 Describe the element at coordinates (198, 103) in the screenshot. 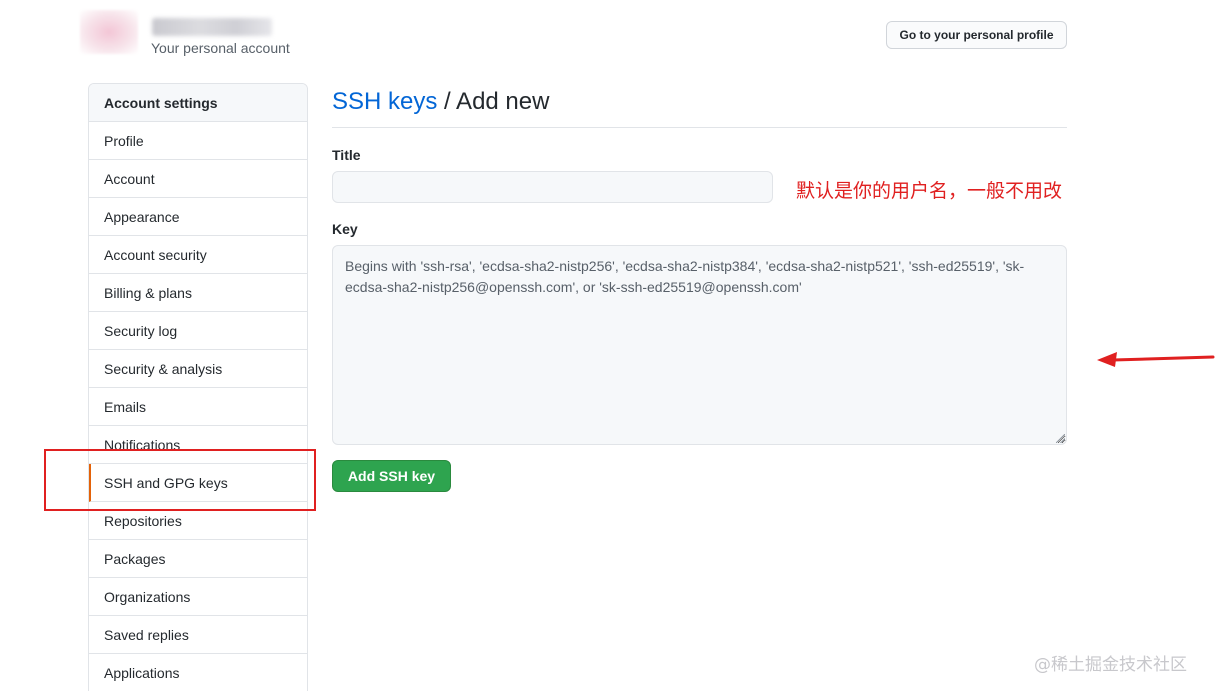

I see `sidebar-heading: Account settings` at that location.